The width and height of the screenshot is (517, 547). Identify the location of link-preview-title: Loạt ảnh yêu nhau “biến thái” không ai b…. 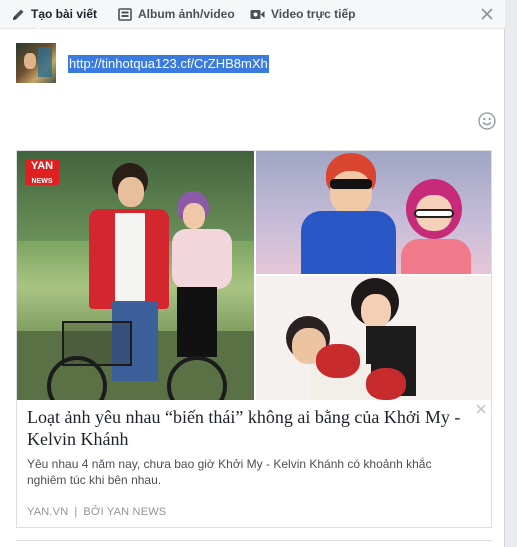
(247, 428).